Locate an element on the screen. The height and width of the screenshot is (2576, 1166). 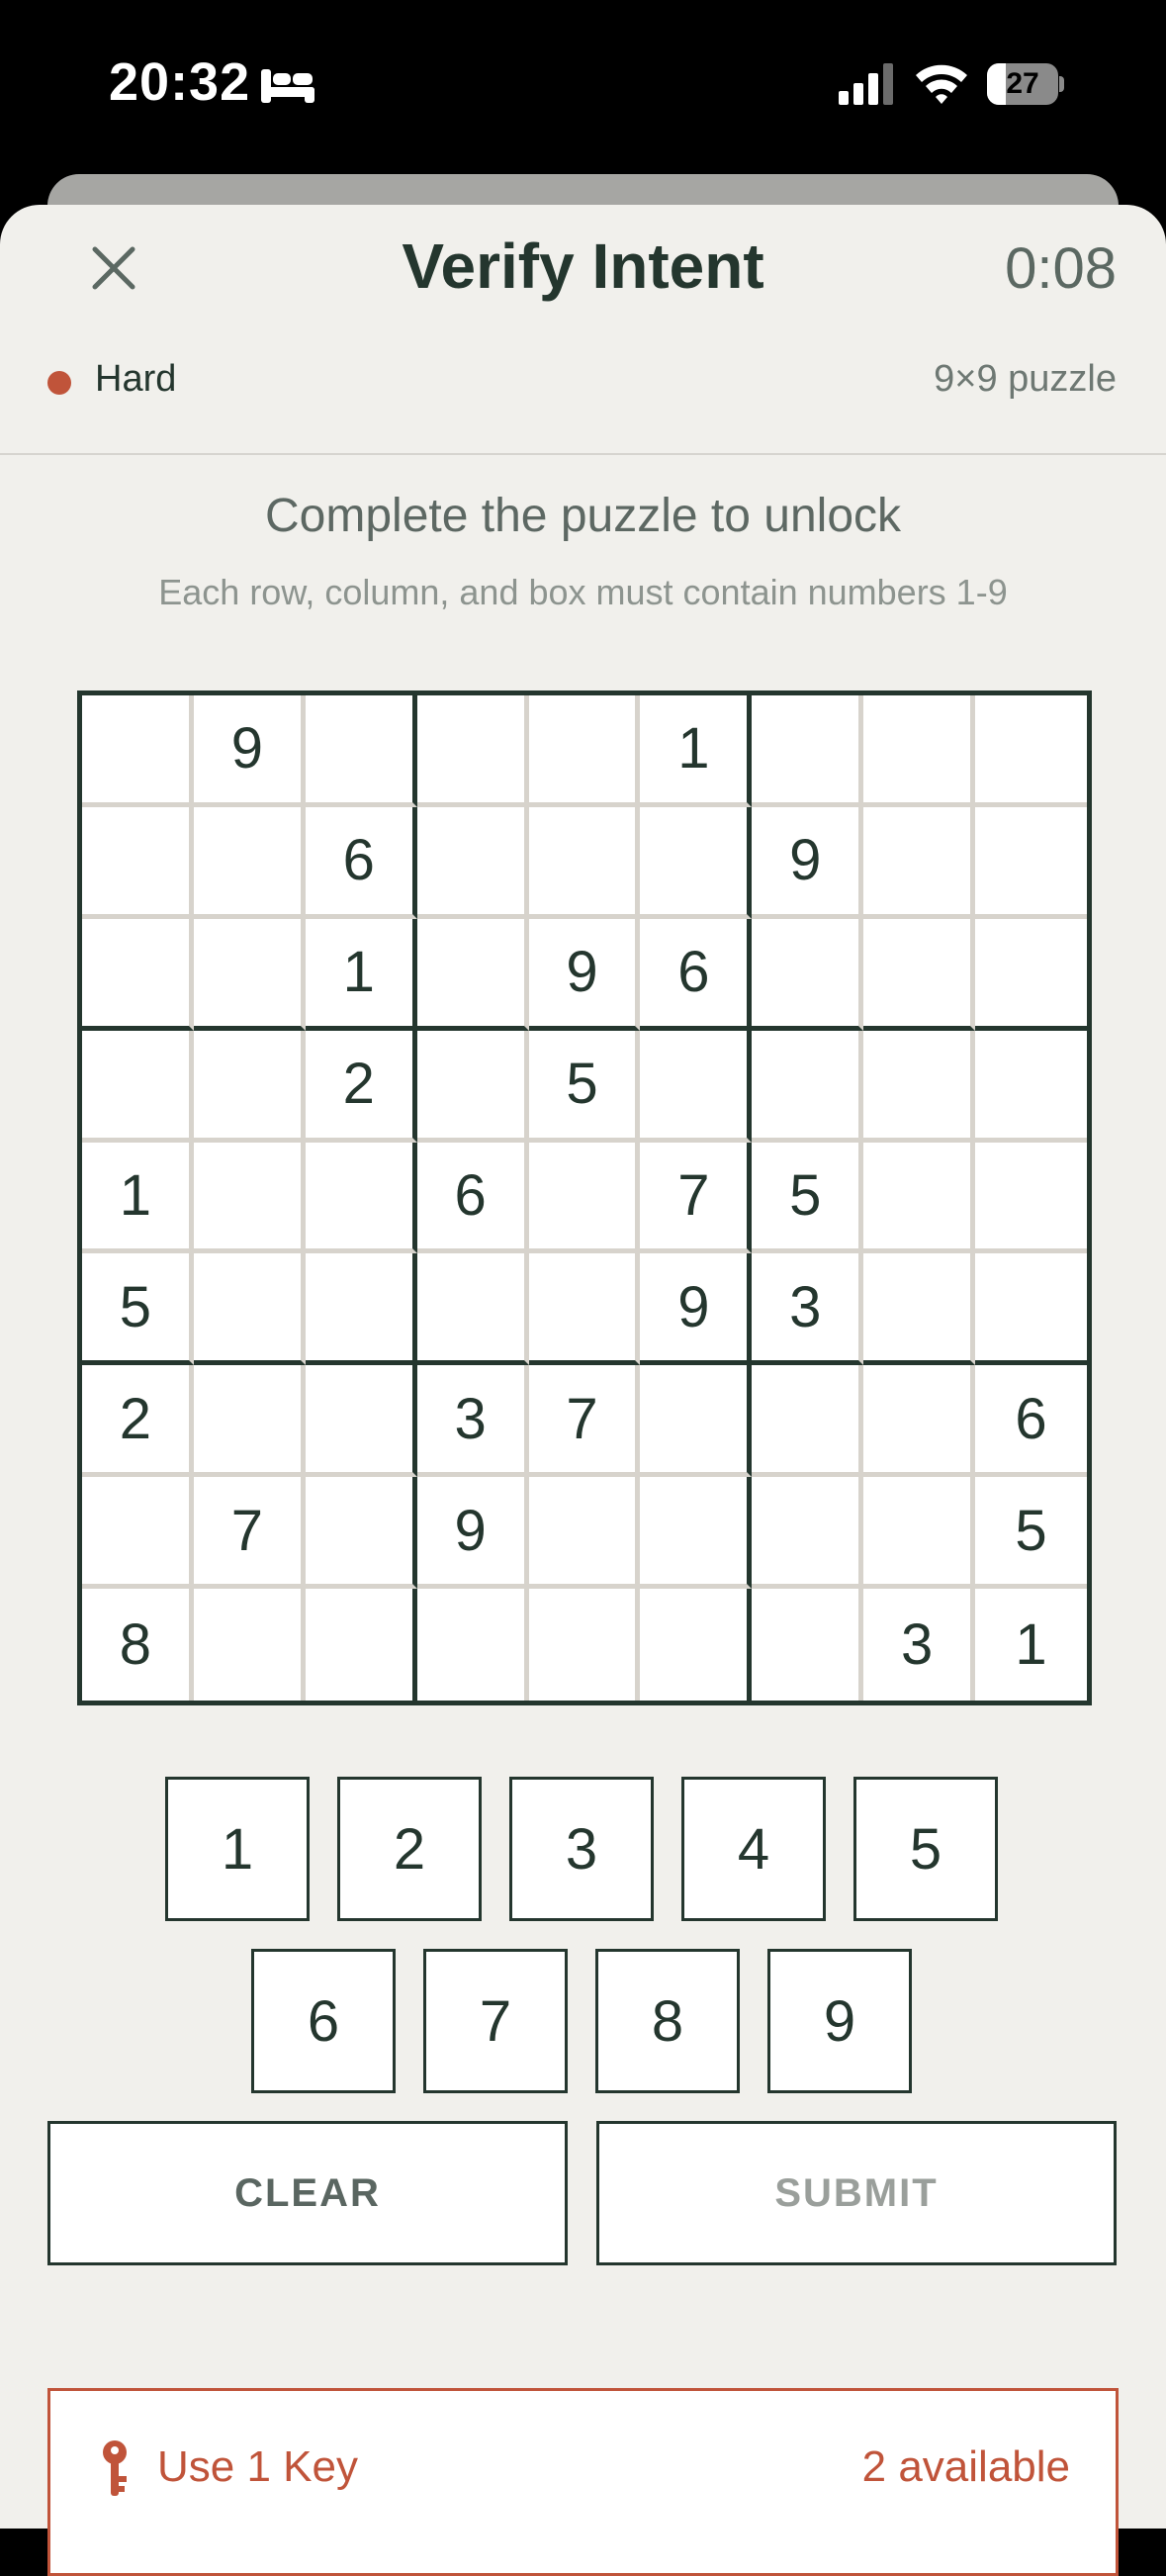
difficulty-dot is located at coordinates (59, 383).